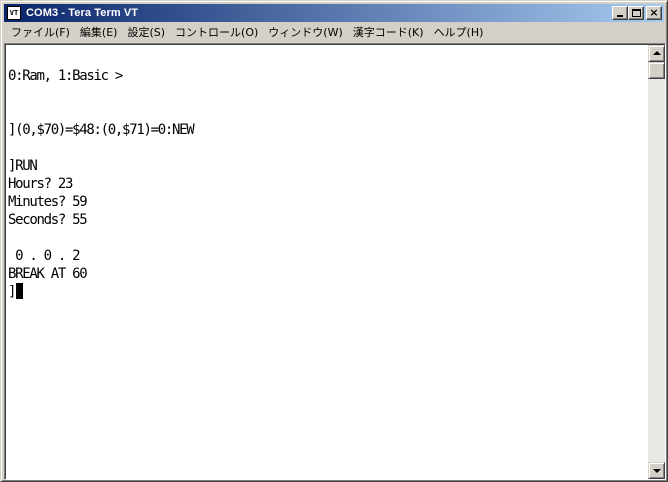  What do you see at coordinates (44, 256) in the screenshot?
I see `terminal-line: 0 . 0 . 2` at bounding box center [44, 256].